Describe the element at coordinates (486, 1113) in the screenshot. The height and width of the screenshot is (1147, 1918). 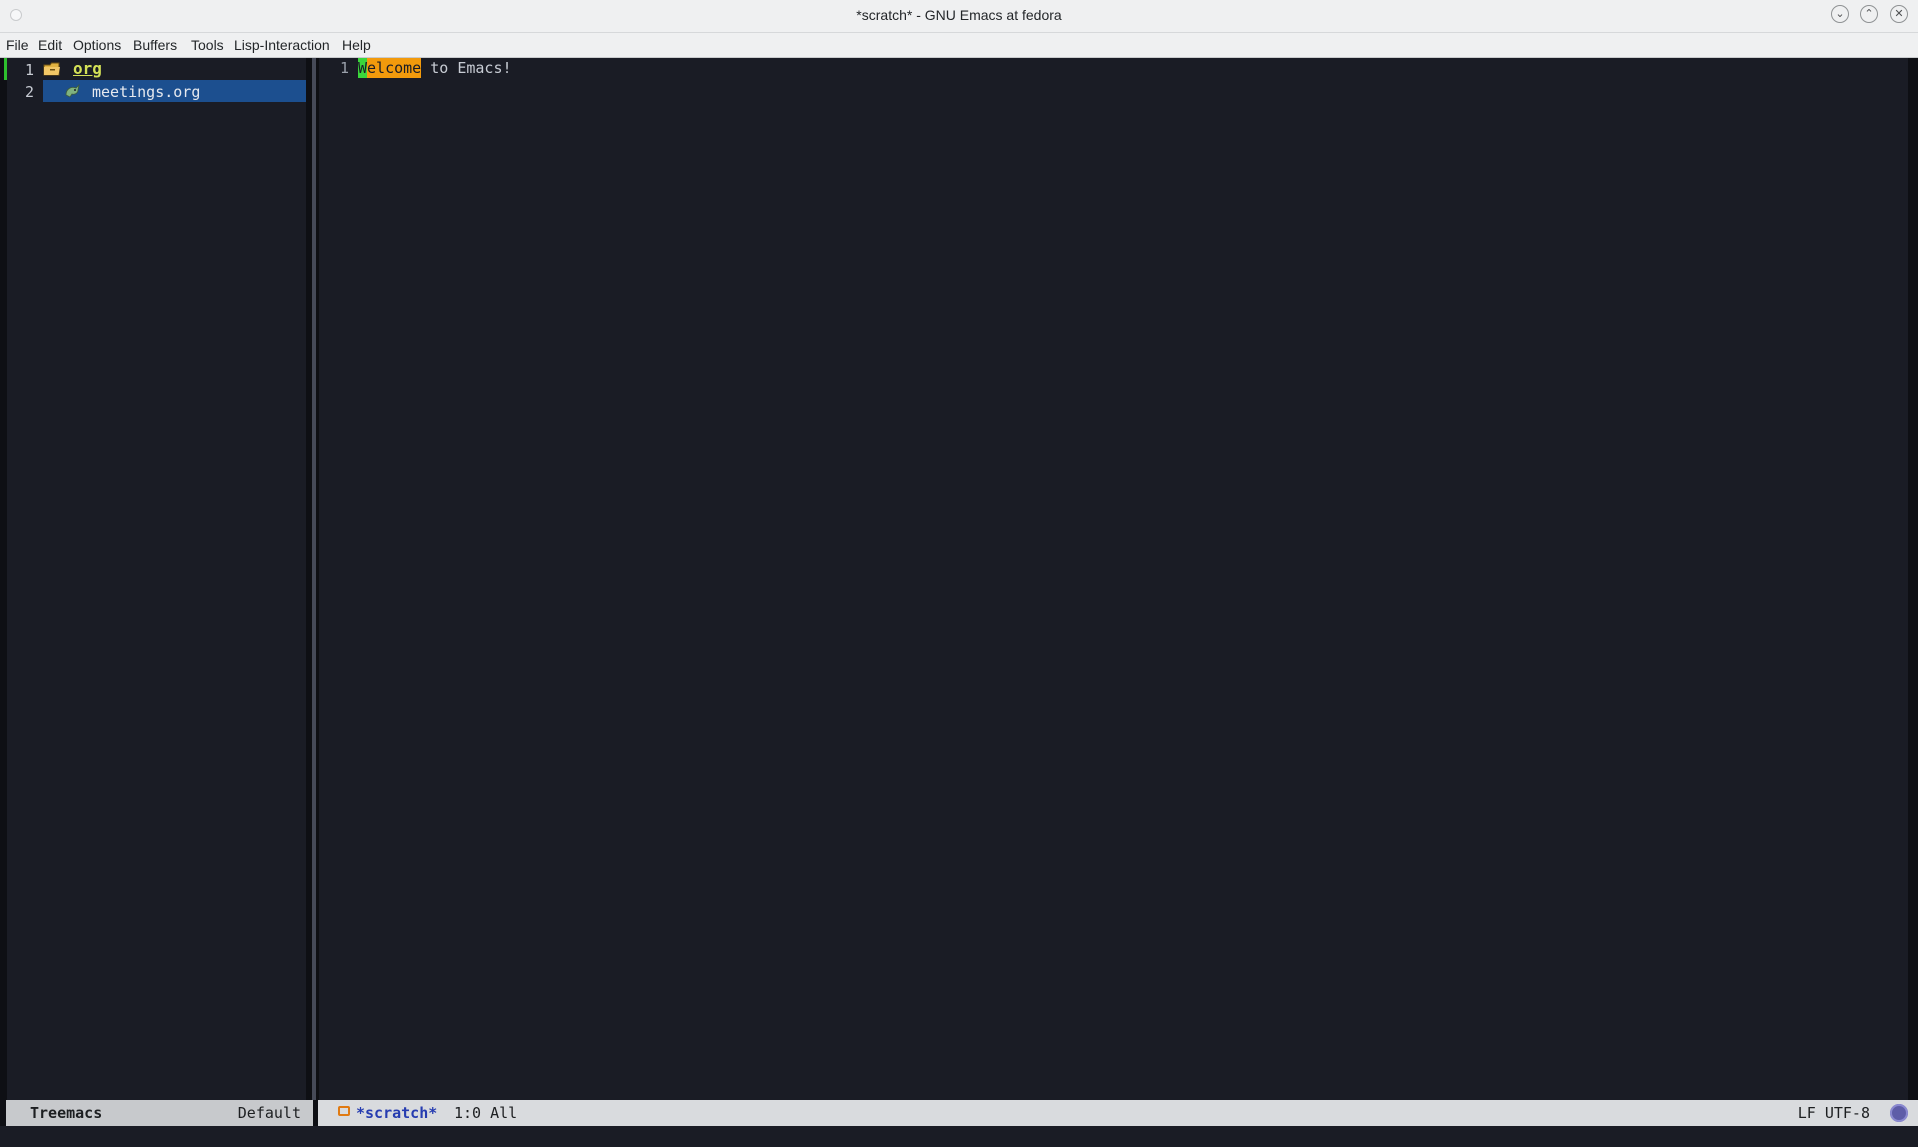
I see `cursor-position: 1:0 All` at that location.